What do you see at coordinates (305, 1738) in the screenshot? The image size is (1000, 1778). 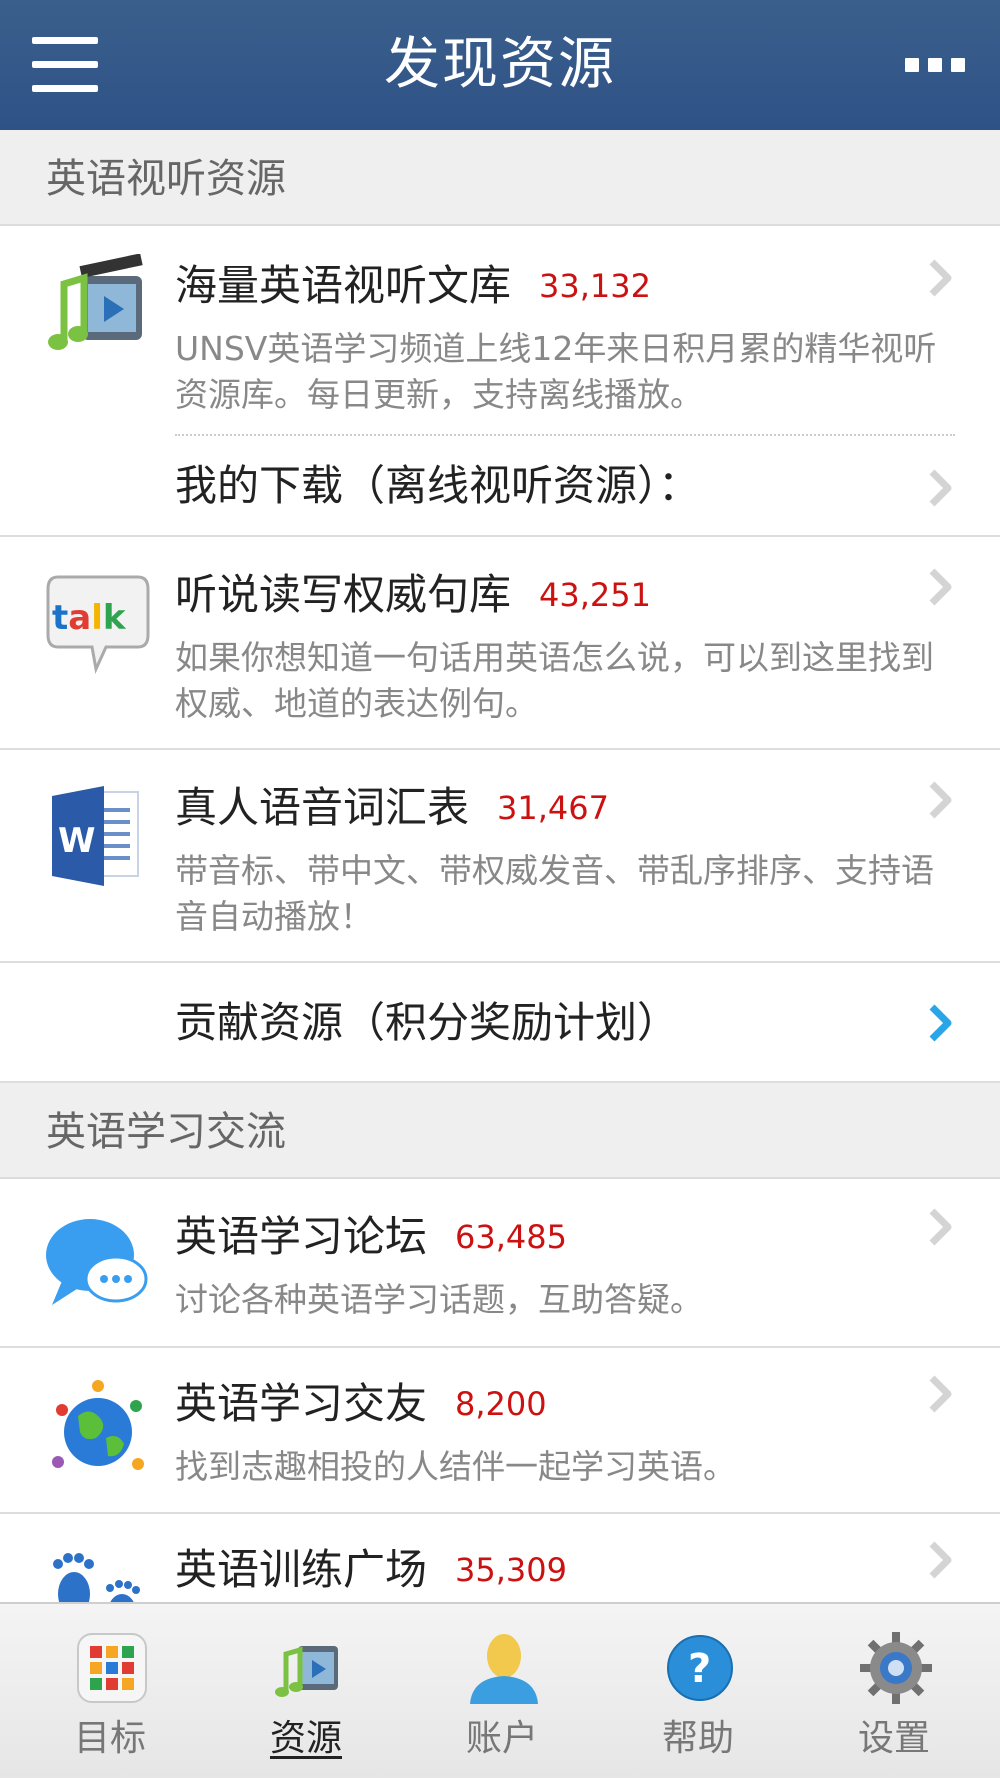 I see `tab-label: 资源` at bounding box center [305, 1738].